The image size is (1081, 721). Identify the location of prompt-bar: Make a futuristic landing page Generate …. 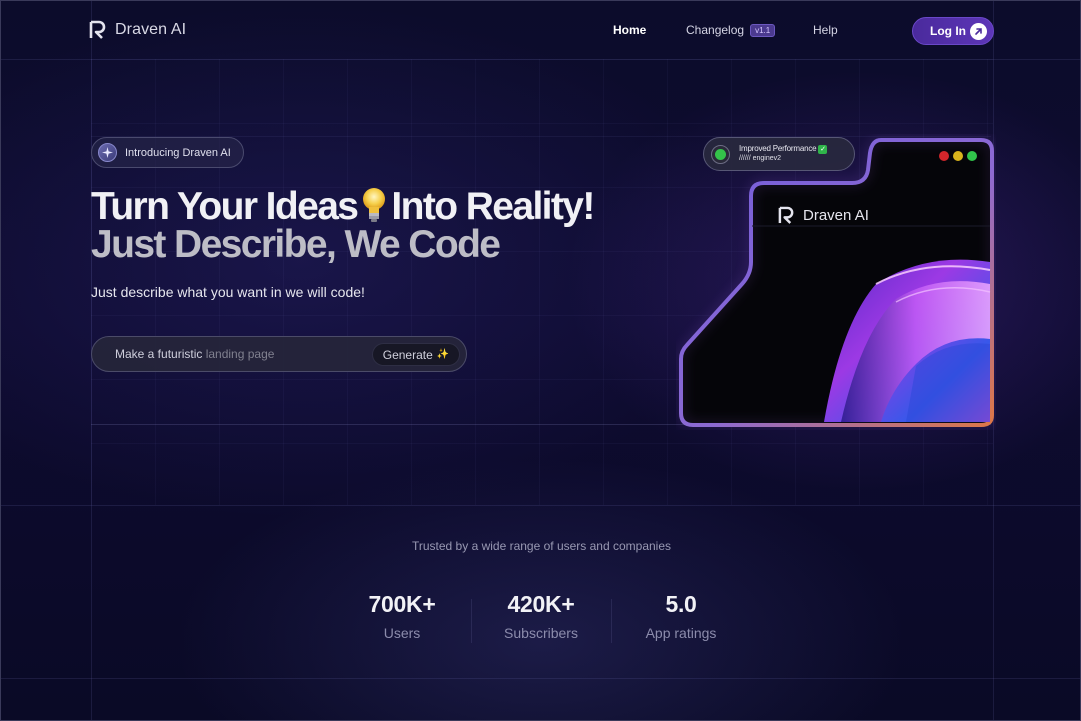
(279, 354).